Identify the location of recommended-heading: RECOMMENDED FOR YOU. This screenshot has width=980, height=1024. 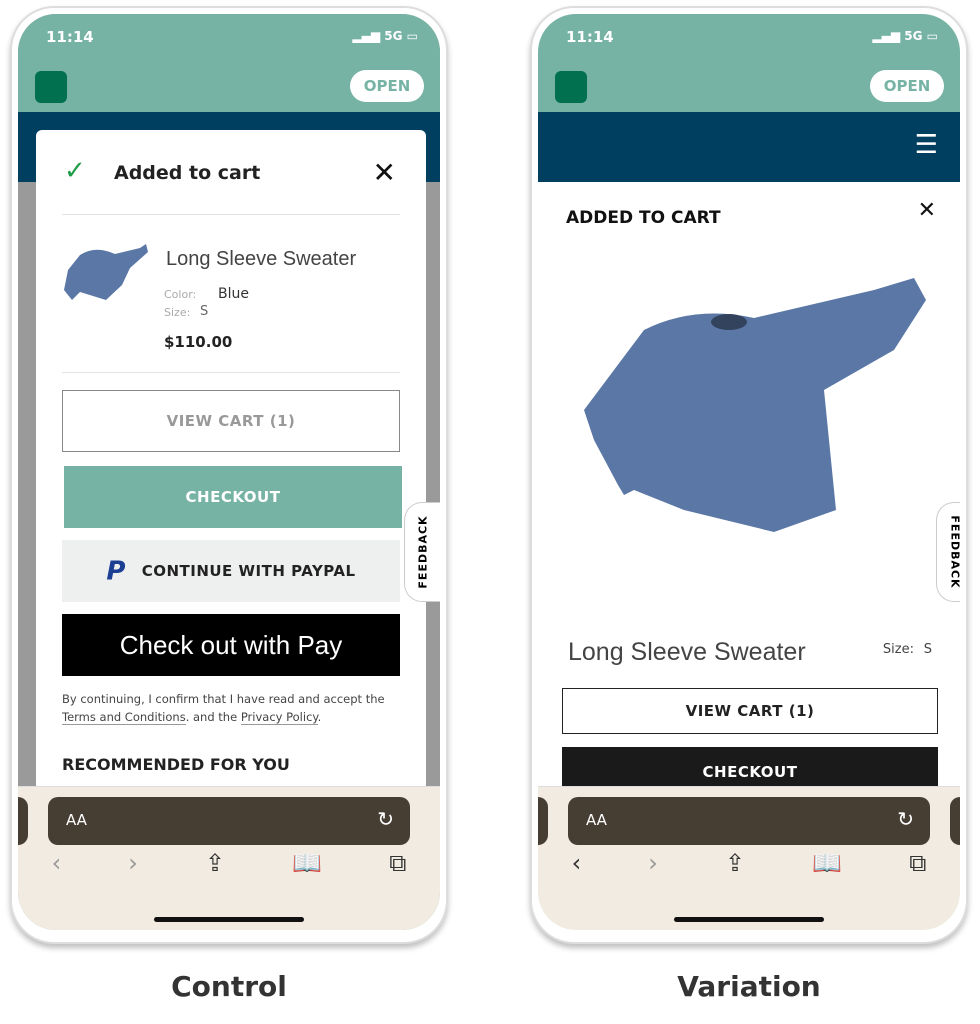
(176, 764).